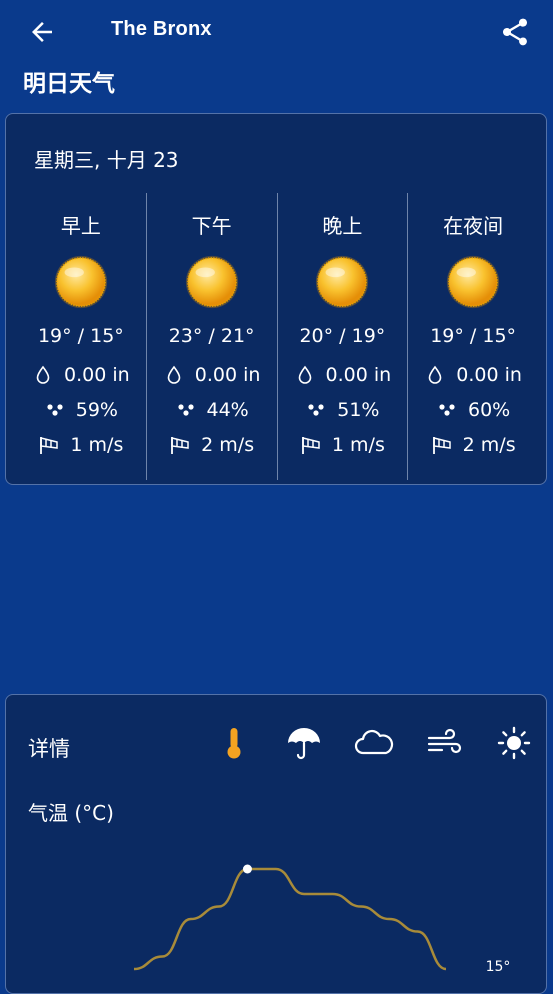  What do you see at coordinates (342, 226) in the screenshot?
I see `period-name: 晚上` at bounding box center [342, 226].